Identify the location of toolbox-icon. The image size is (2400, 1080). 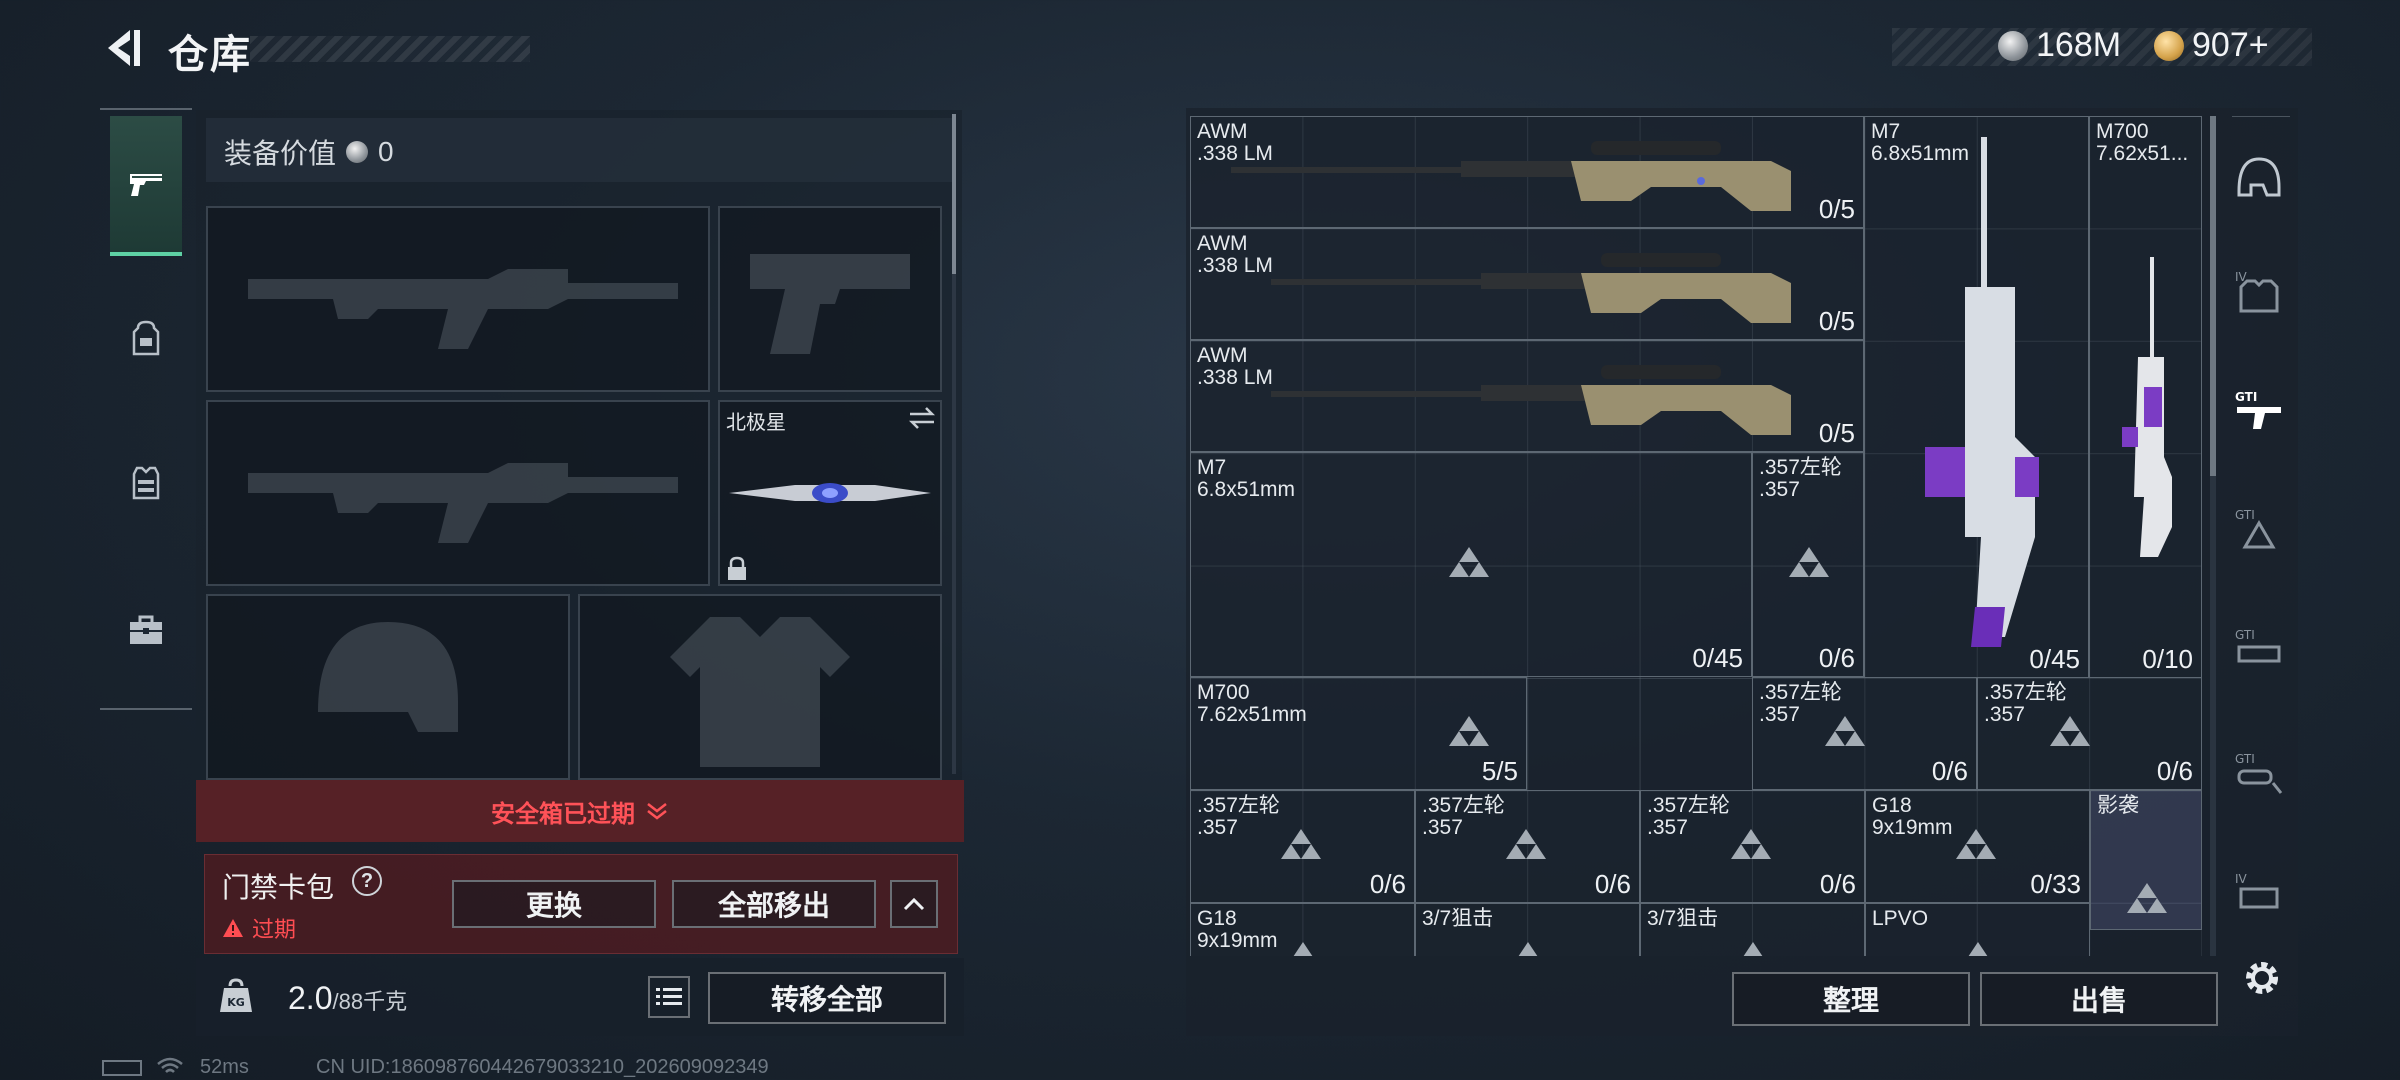
(146, 629).